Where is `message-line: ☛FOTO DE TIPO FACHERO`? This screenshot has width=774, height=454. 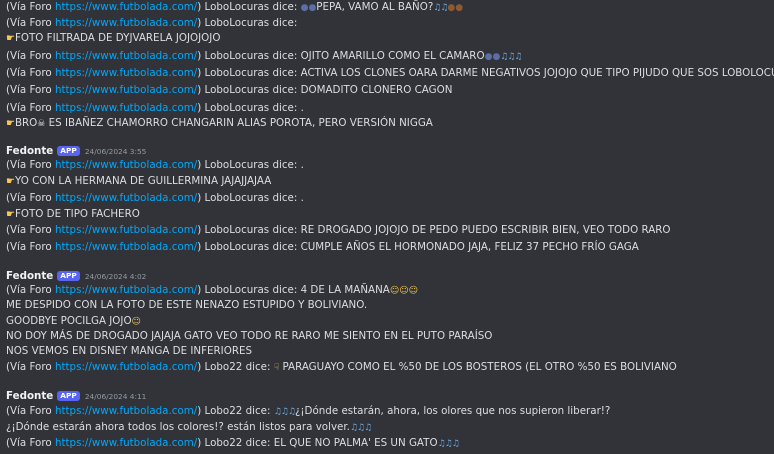
message-line: ☛FOTO DE TIPO FACHERO is located at coordinates (73, 214).